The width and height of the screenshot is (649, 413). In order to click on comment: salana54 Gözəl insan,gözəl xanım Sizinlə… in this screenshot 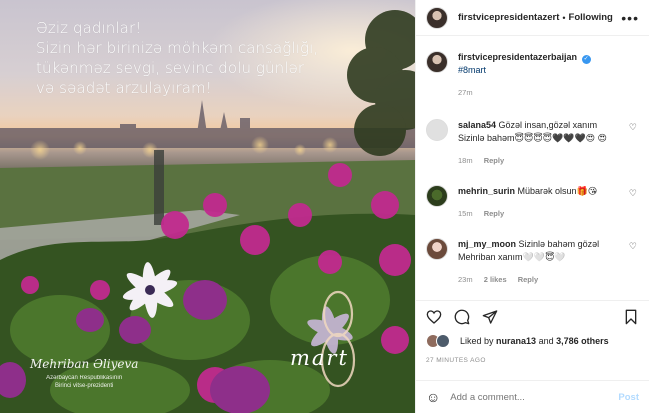, I will do `click(532, 143)`.